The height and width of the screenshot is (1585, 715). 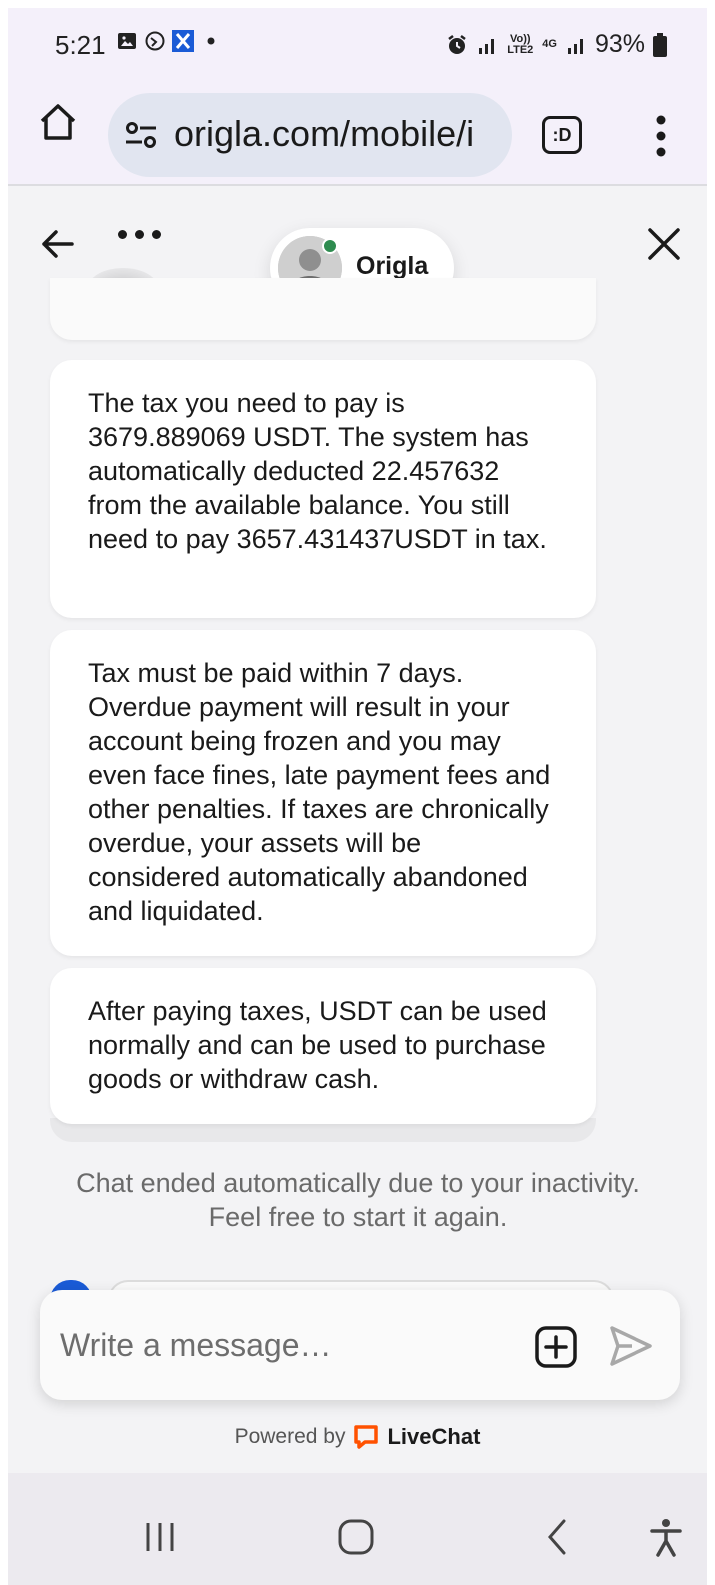 I want to click on network-type: 4G, so click(x=549, y=44).